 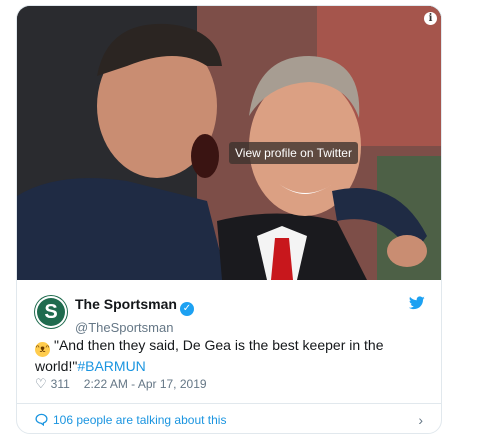 What do you see at coordinates (41, 384) in the screenshot?
I see `heart-icon: ♡` at bounding box center [41, 384].